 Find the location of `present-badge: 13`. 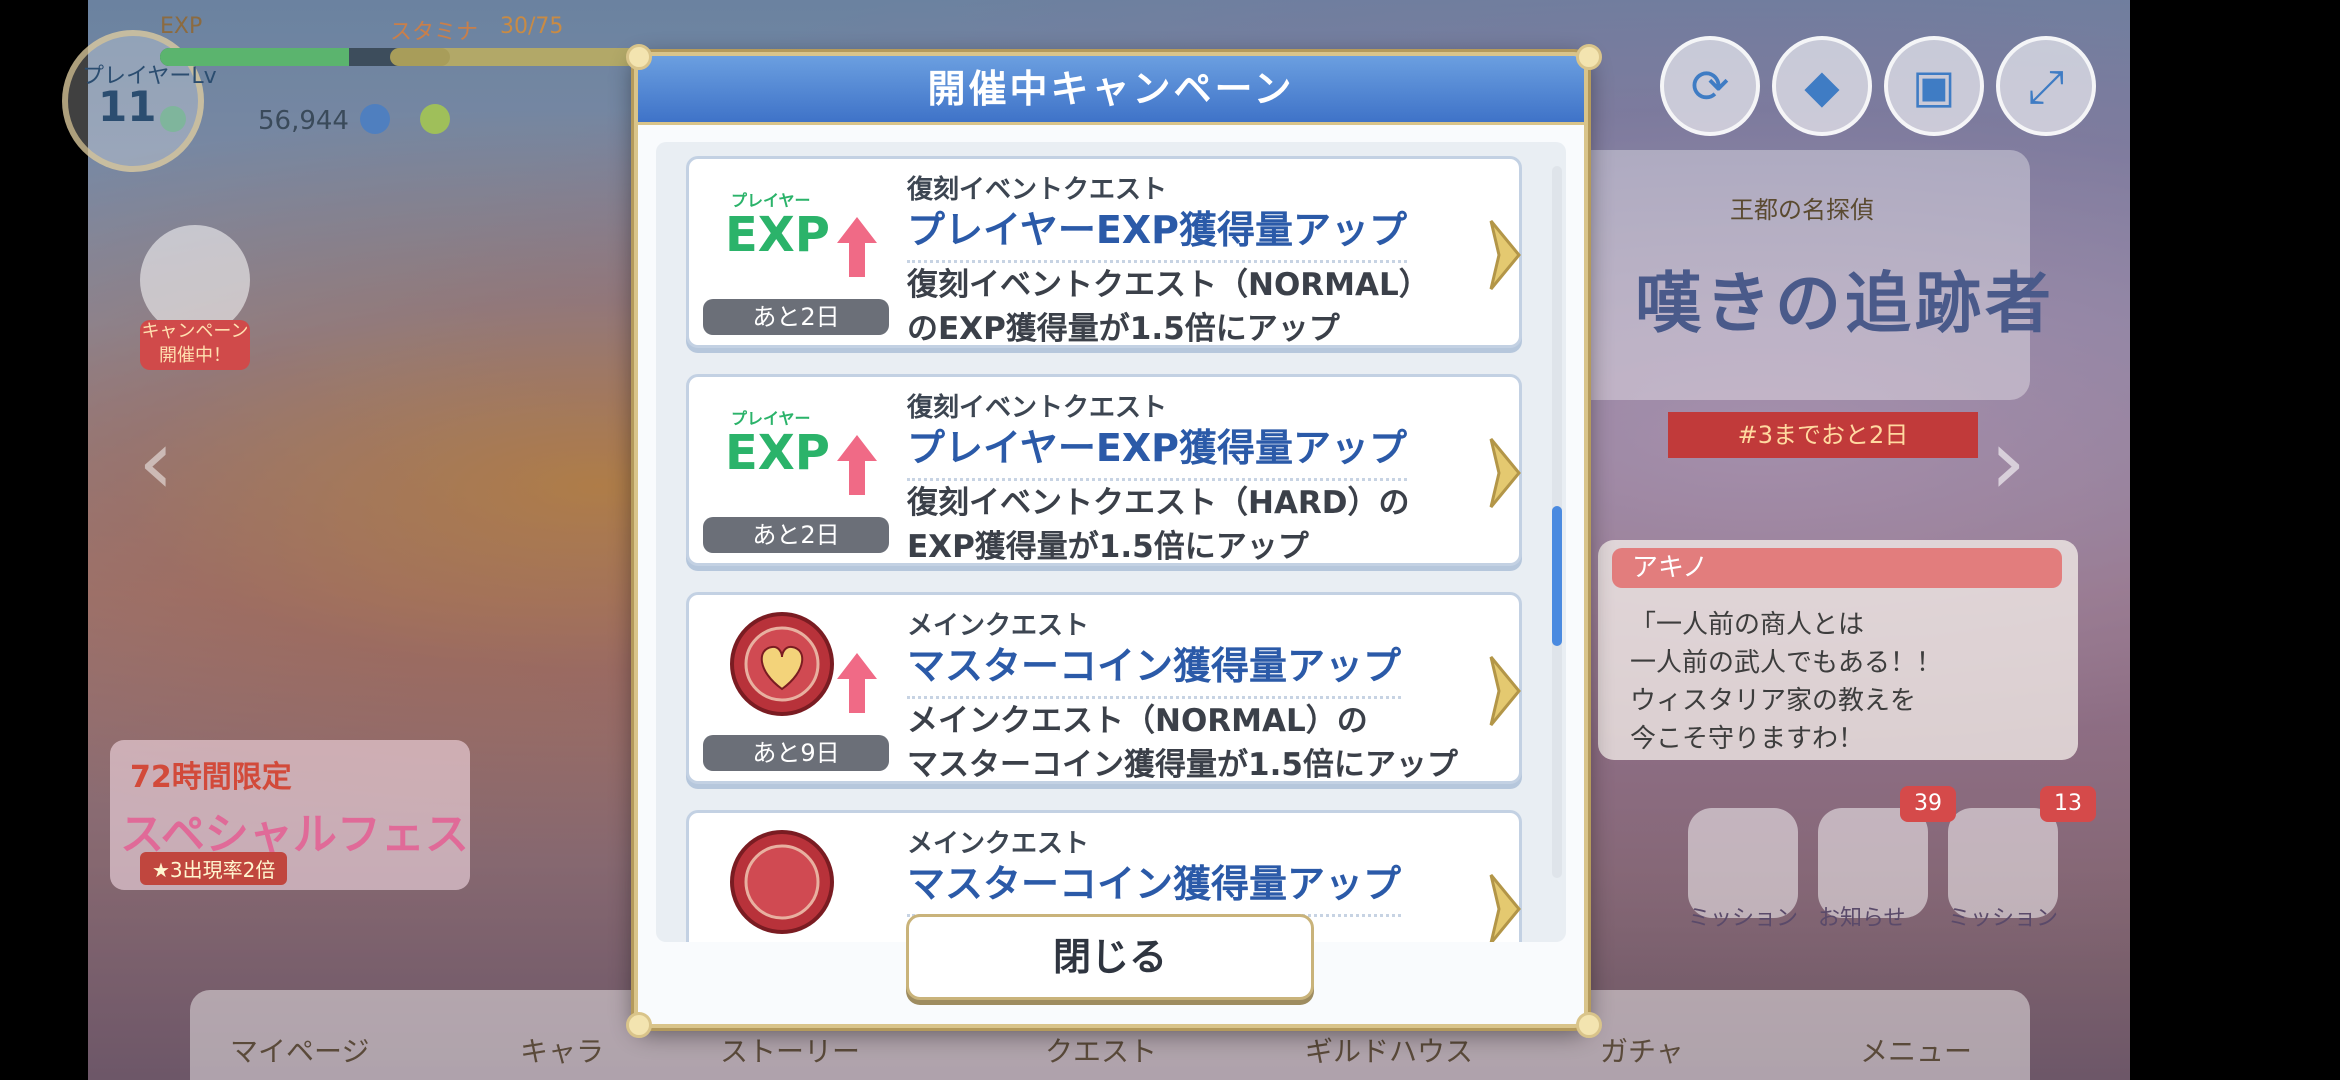

present-badge: 13 is located at coordinates (2068, 804).